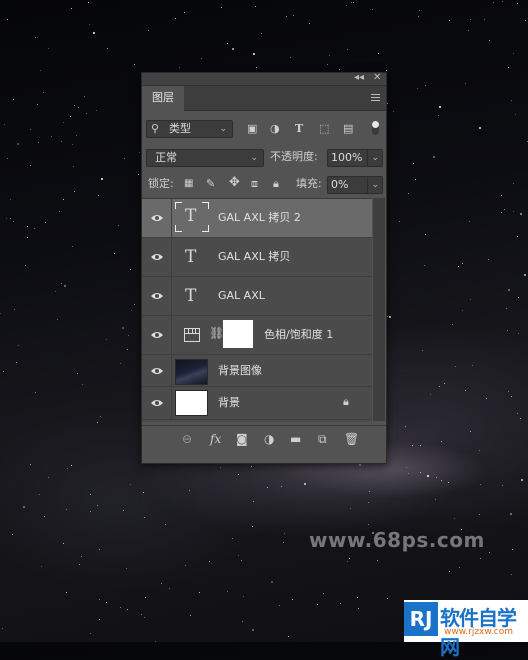 Image resolution: width=528 pixels, height=660 pixels. I want to click on search-icon: ⚲, so click(155, 128).